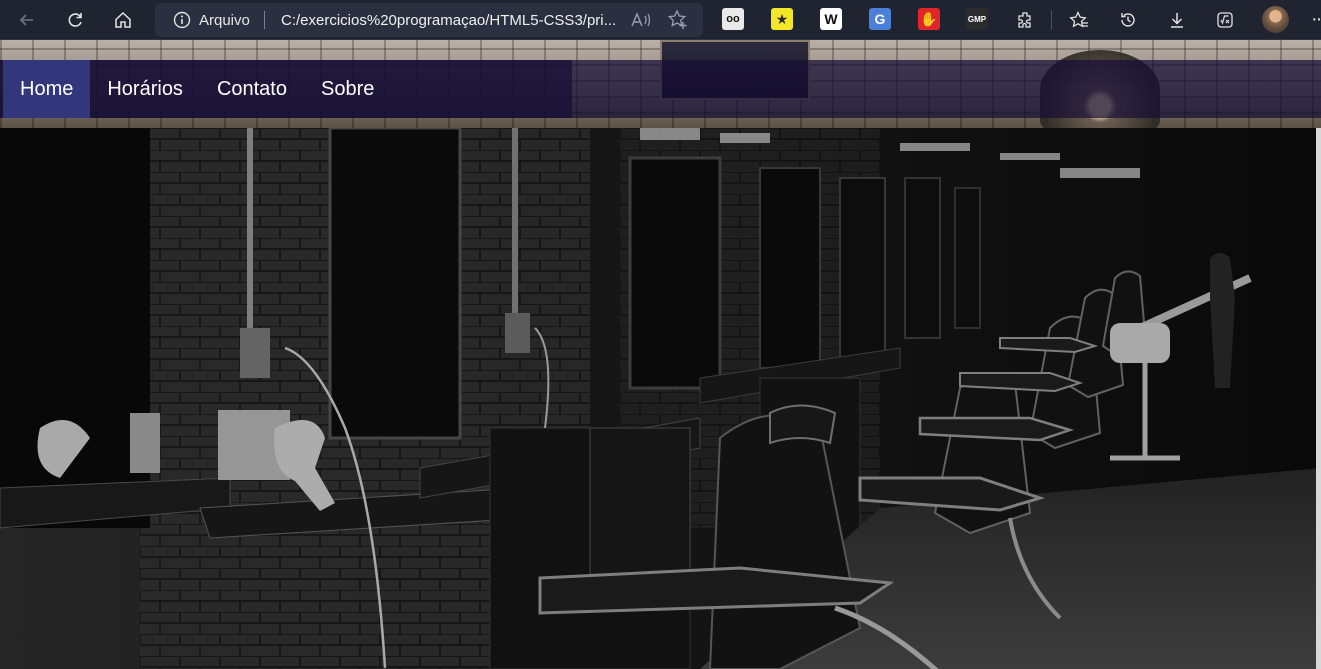  I want to click on nav-item-home: Home, so click(47, 89).